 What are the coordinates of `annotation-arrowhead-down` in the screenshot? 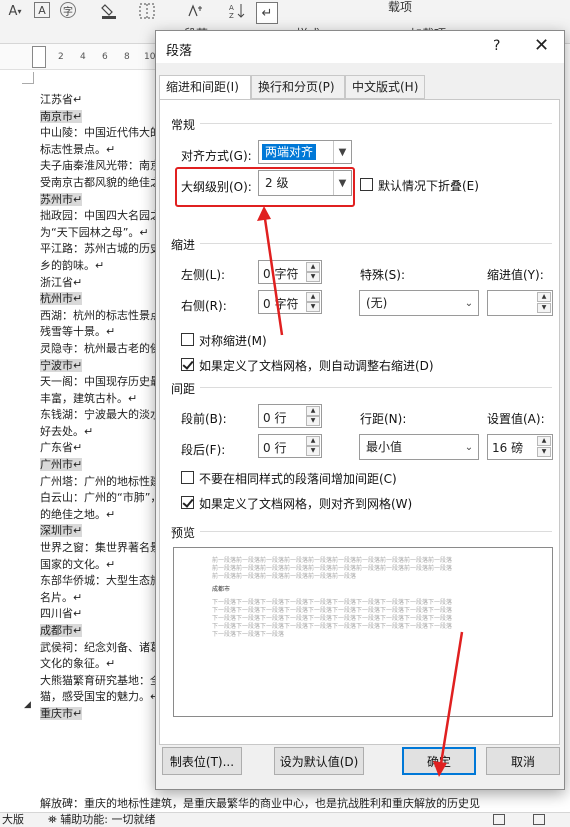 It's located at (440, 769).